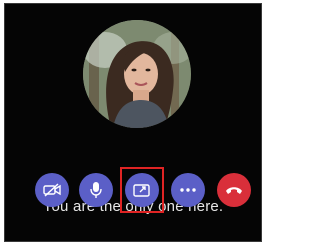 The height and width of the screenshot is (245, 320). I want to click on hang-up-icon, so click(234, 190).